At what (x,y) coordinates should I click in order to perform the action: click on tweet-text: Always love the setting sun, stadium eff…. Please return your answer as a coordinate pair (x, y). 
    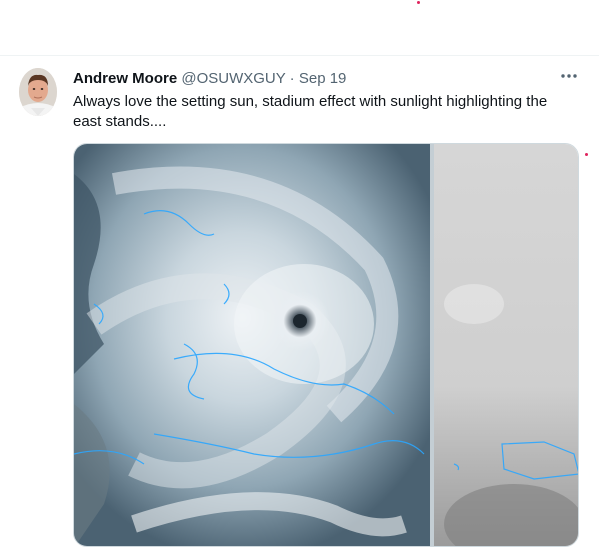
    Looking at the image, I should click on (310, 111).